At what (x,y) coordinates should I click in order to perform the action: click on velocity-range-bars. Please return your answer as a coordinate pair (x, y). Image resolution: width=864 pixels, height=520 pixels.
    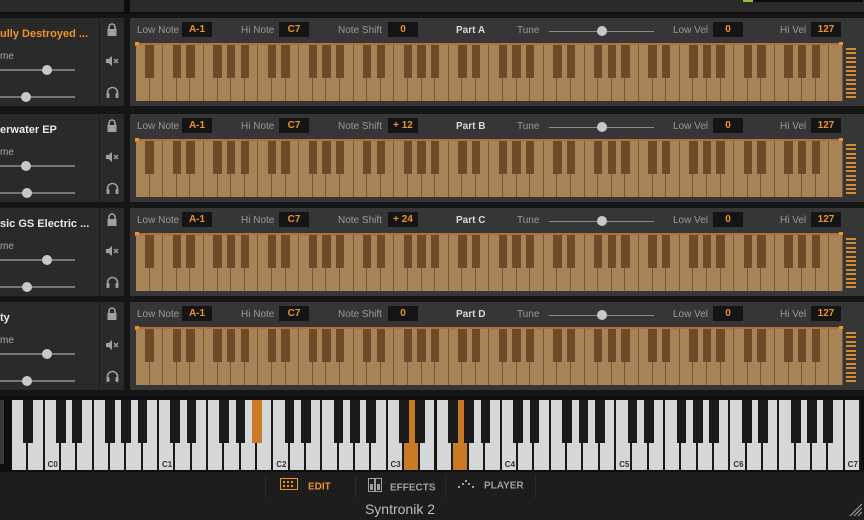
    Looking at the image, I should click on (851, 170).